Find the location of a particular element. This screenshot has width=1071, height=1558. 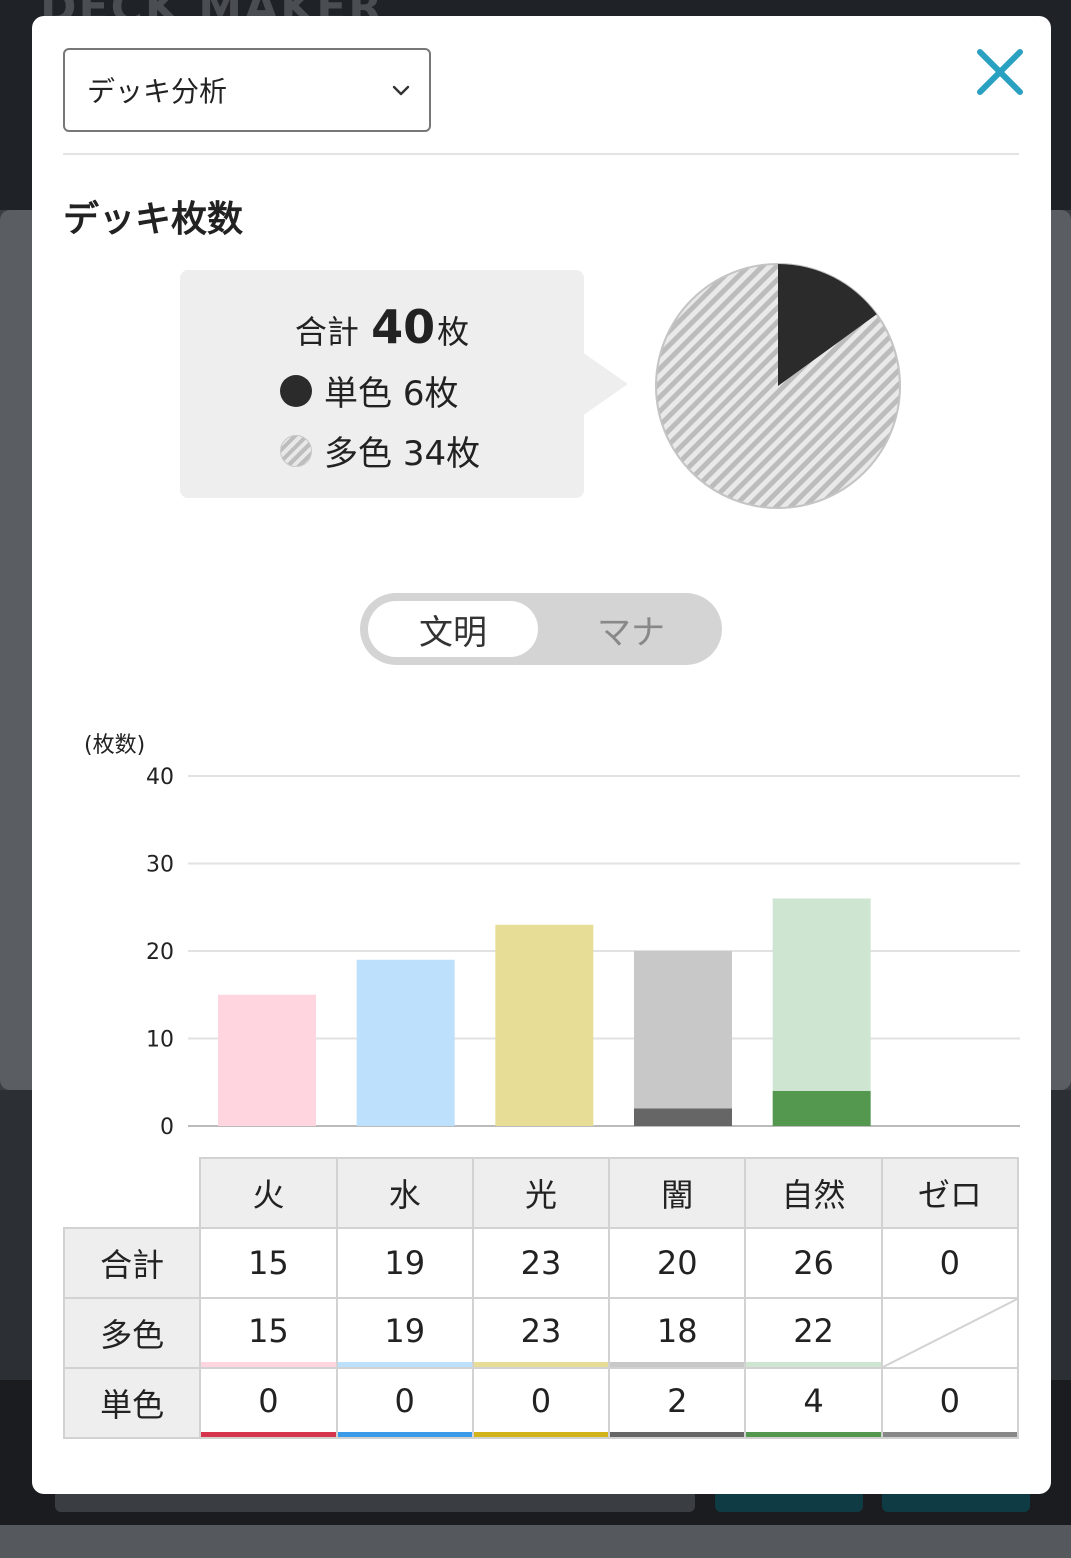

cell-mono-light: 0 is located at coordinates (541, 1403).